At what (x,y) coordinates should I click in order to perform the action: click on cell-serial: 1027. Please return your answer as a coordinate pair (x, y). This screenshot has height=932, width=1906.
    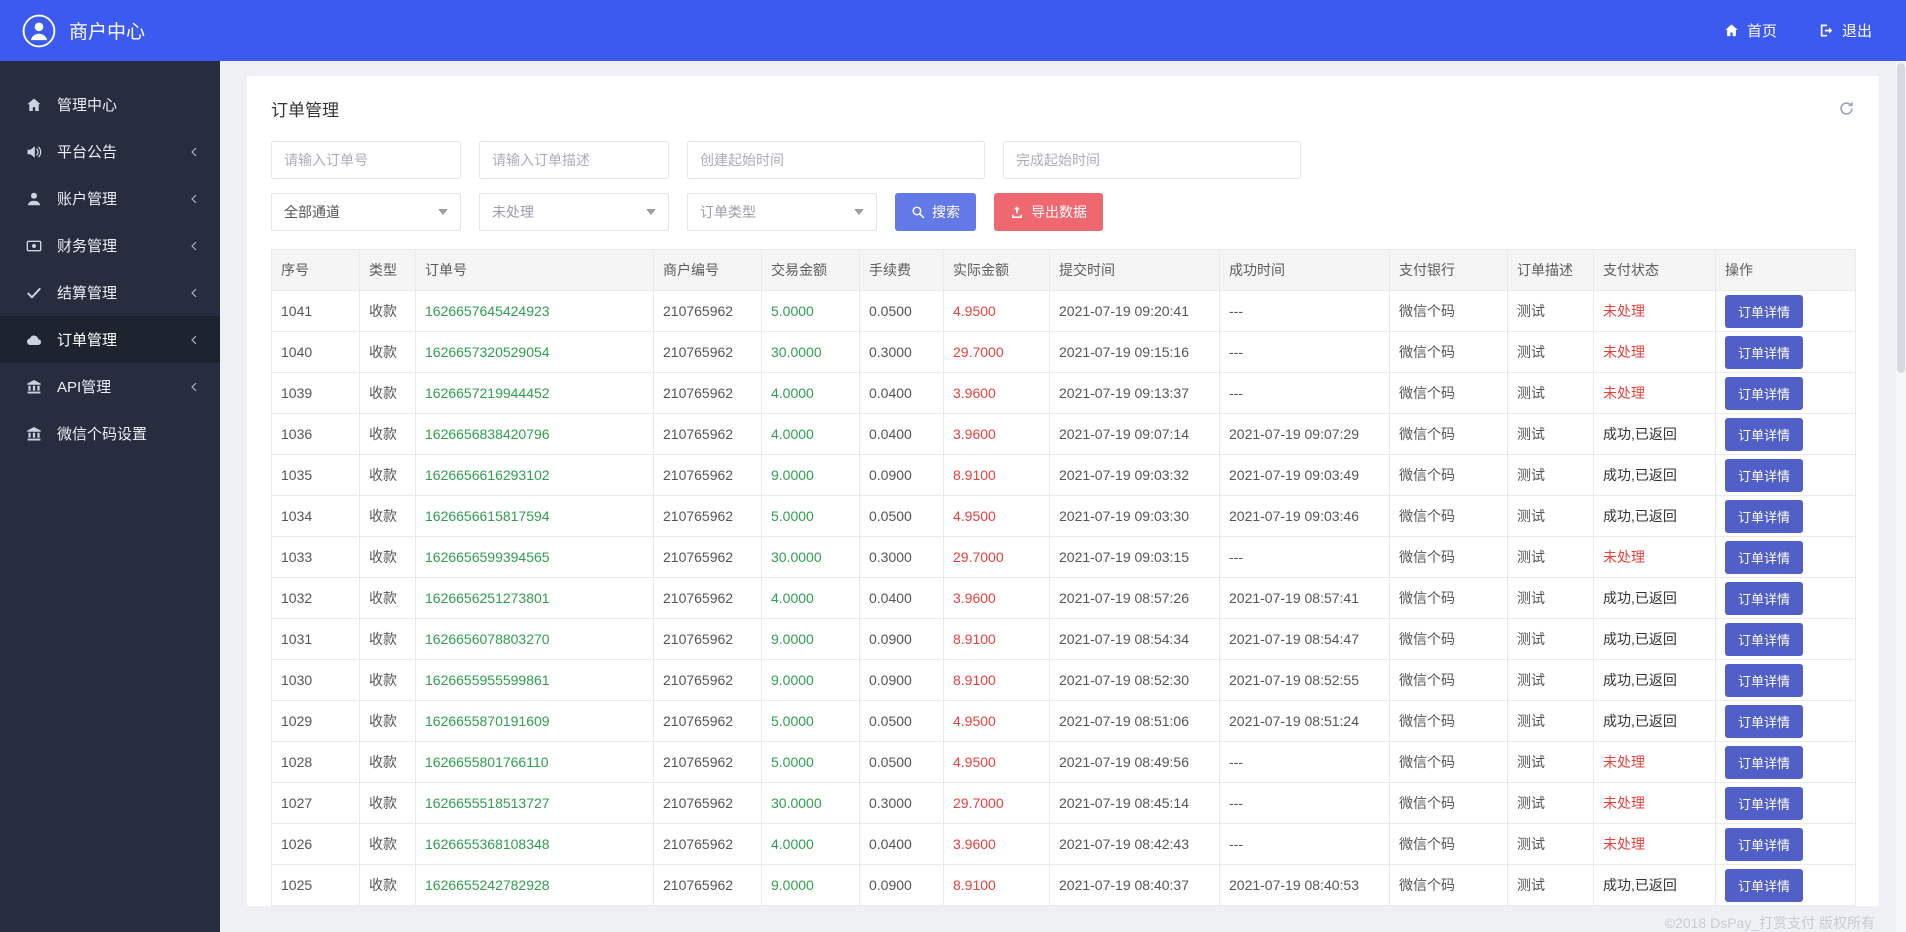
    Looking at the image, I should click on (315, 803).